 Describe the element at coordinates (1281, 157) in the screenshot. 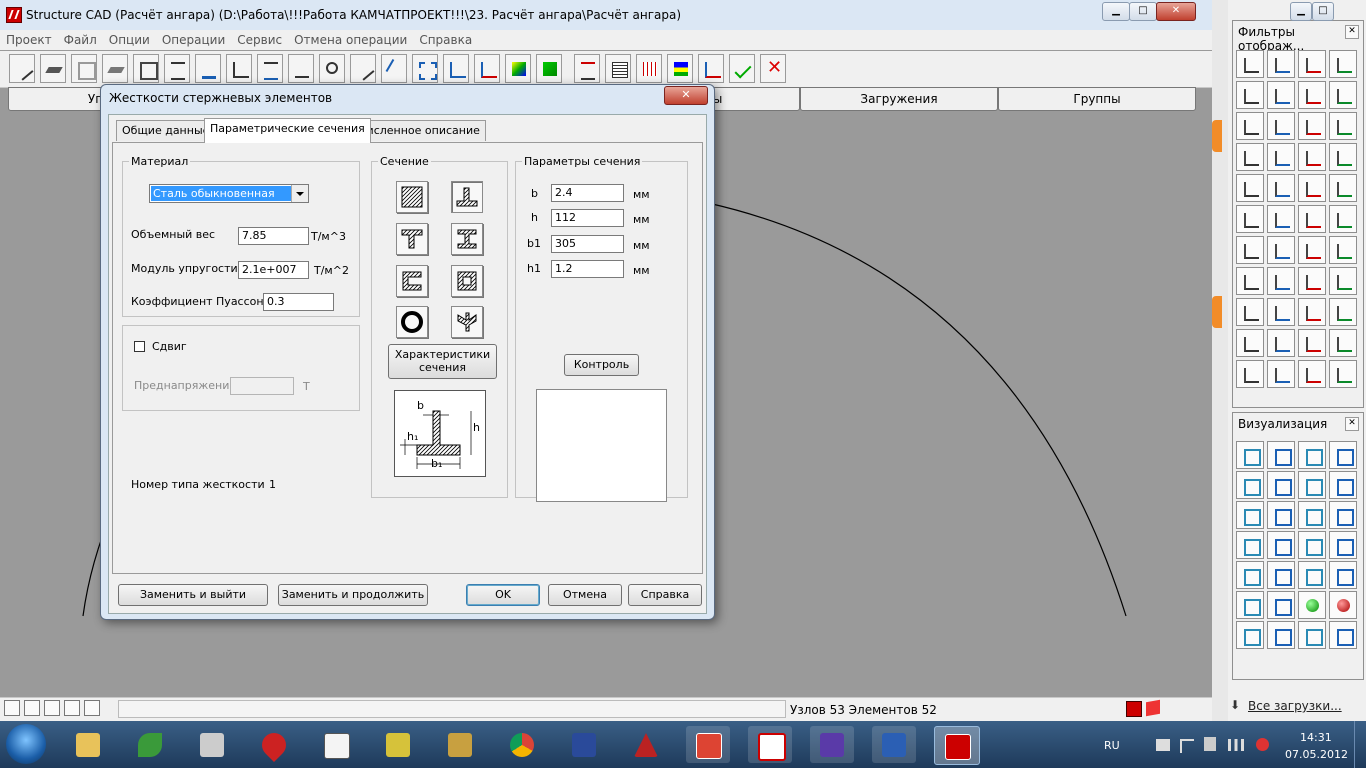

I see `filter-query-cross-icon` at that location.